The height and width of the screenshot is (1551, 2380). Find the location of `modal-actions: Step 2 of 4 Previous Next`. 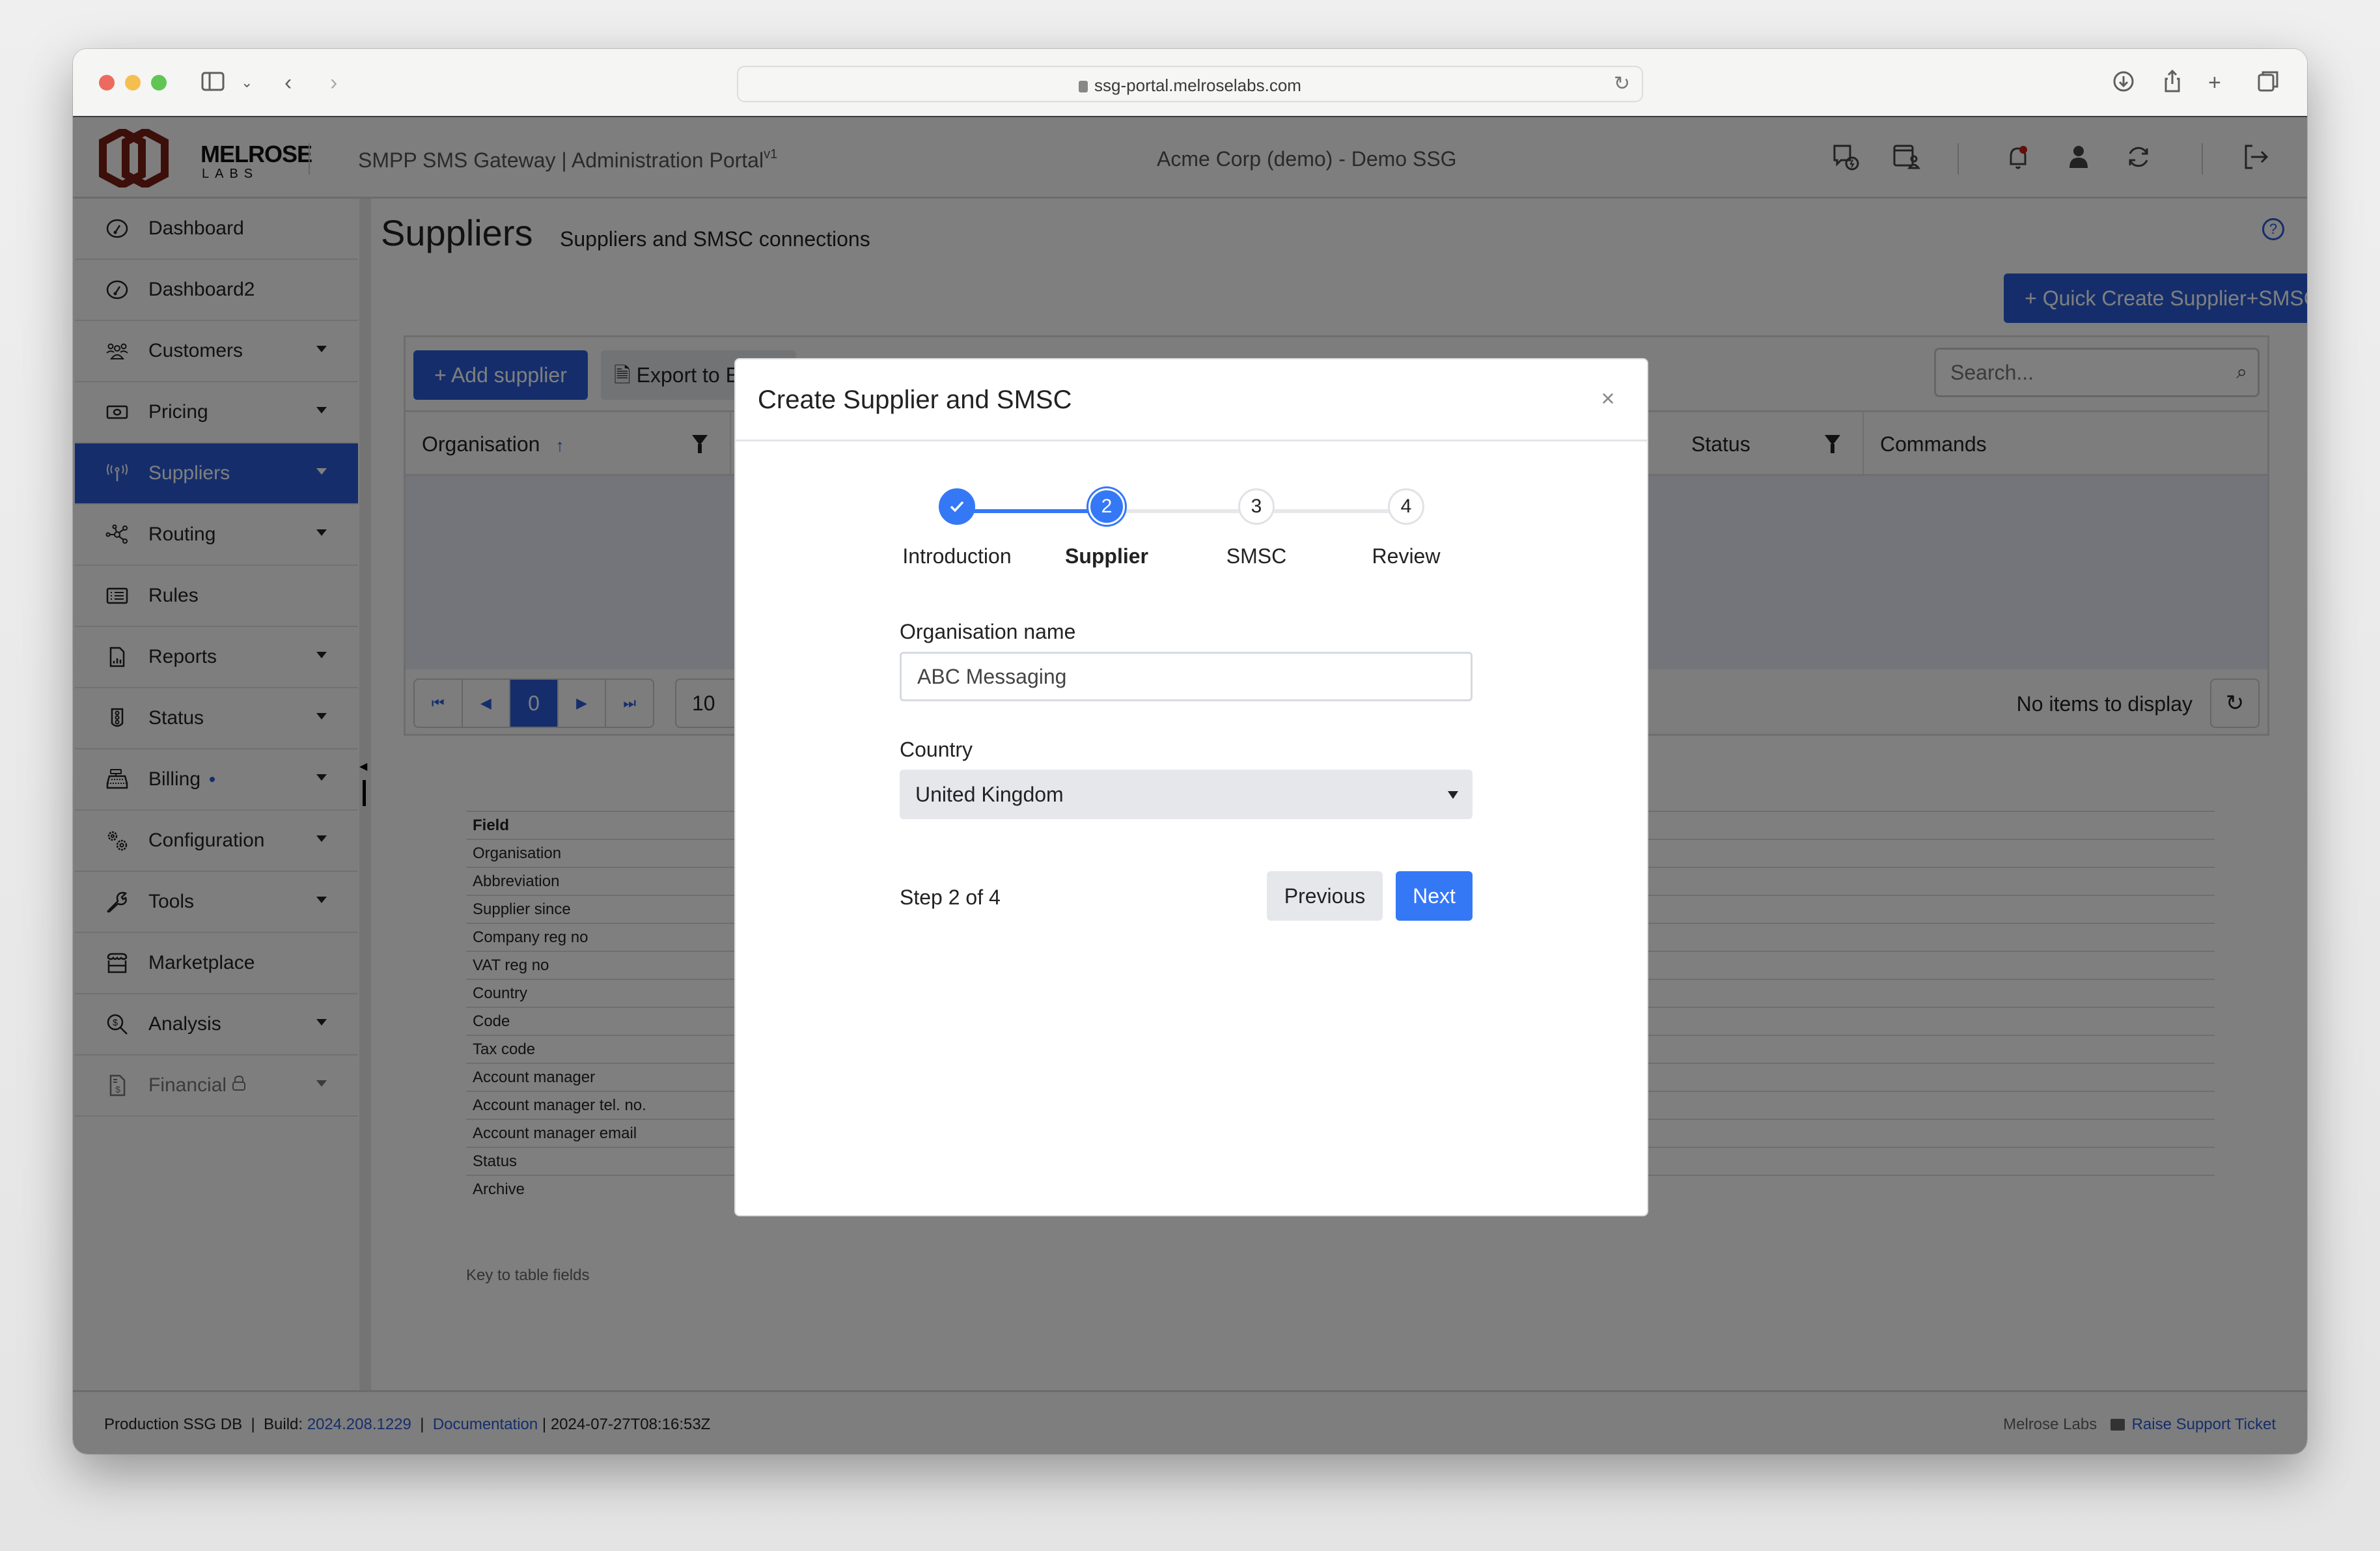

modal-actions: Step 2 of 4 Previous Next is located at coordinates (1187, 896).